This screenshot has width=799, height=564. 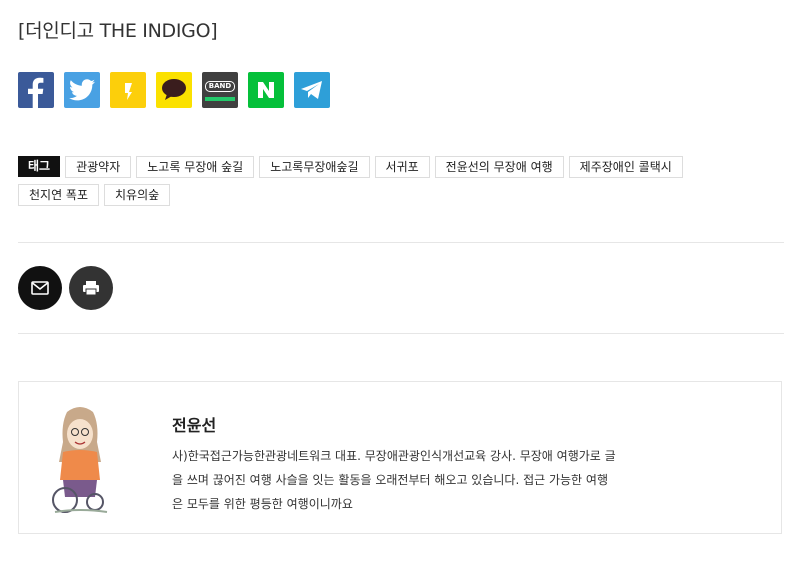 I want to click on facebook-icon, so click(x=36, y=92).